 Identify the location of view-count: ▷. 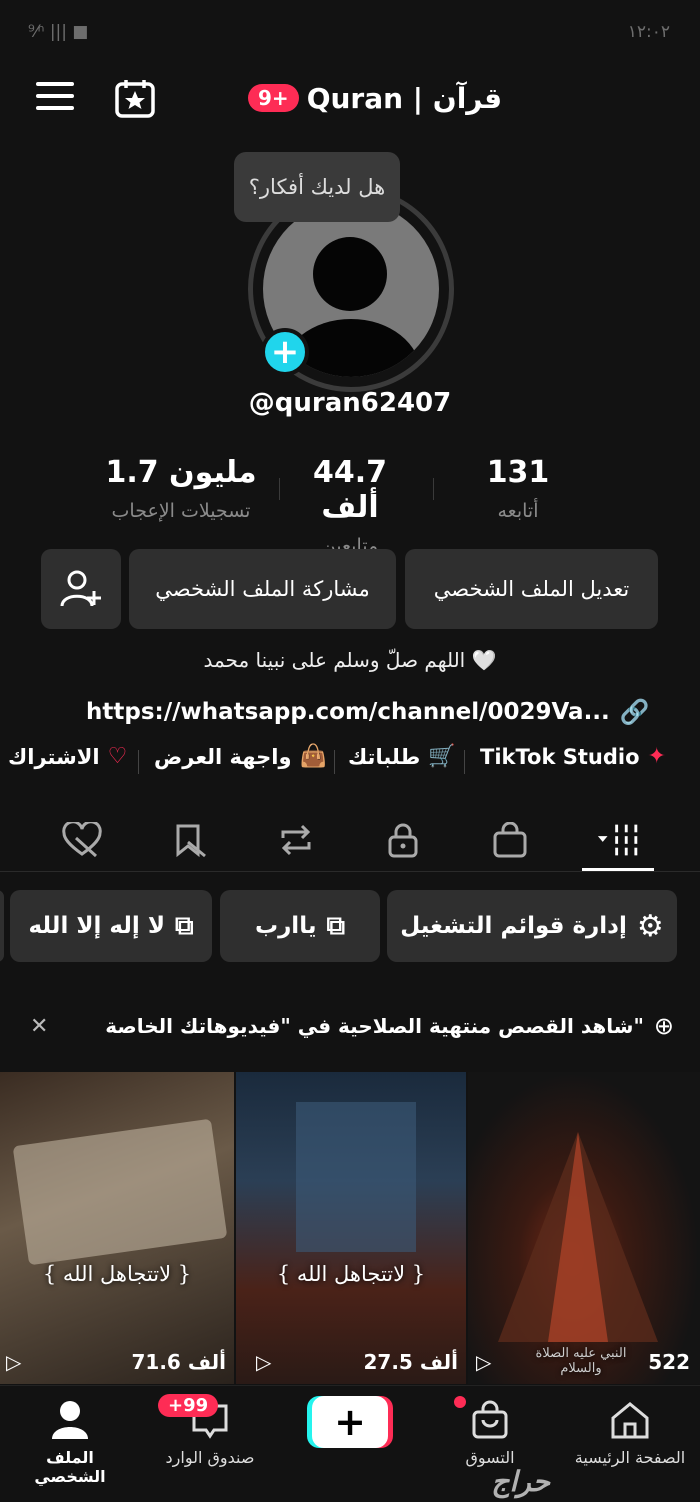
(263, 1362).